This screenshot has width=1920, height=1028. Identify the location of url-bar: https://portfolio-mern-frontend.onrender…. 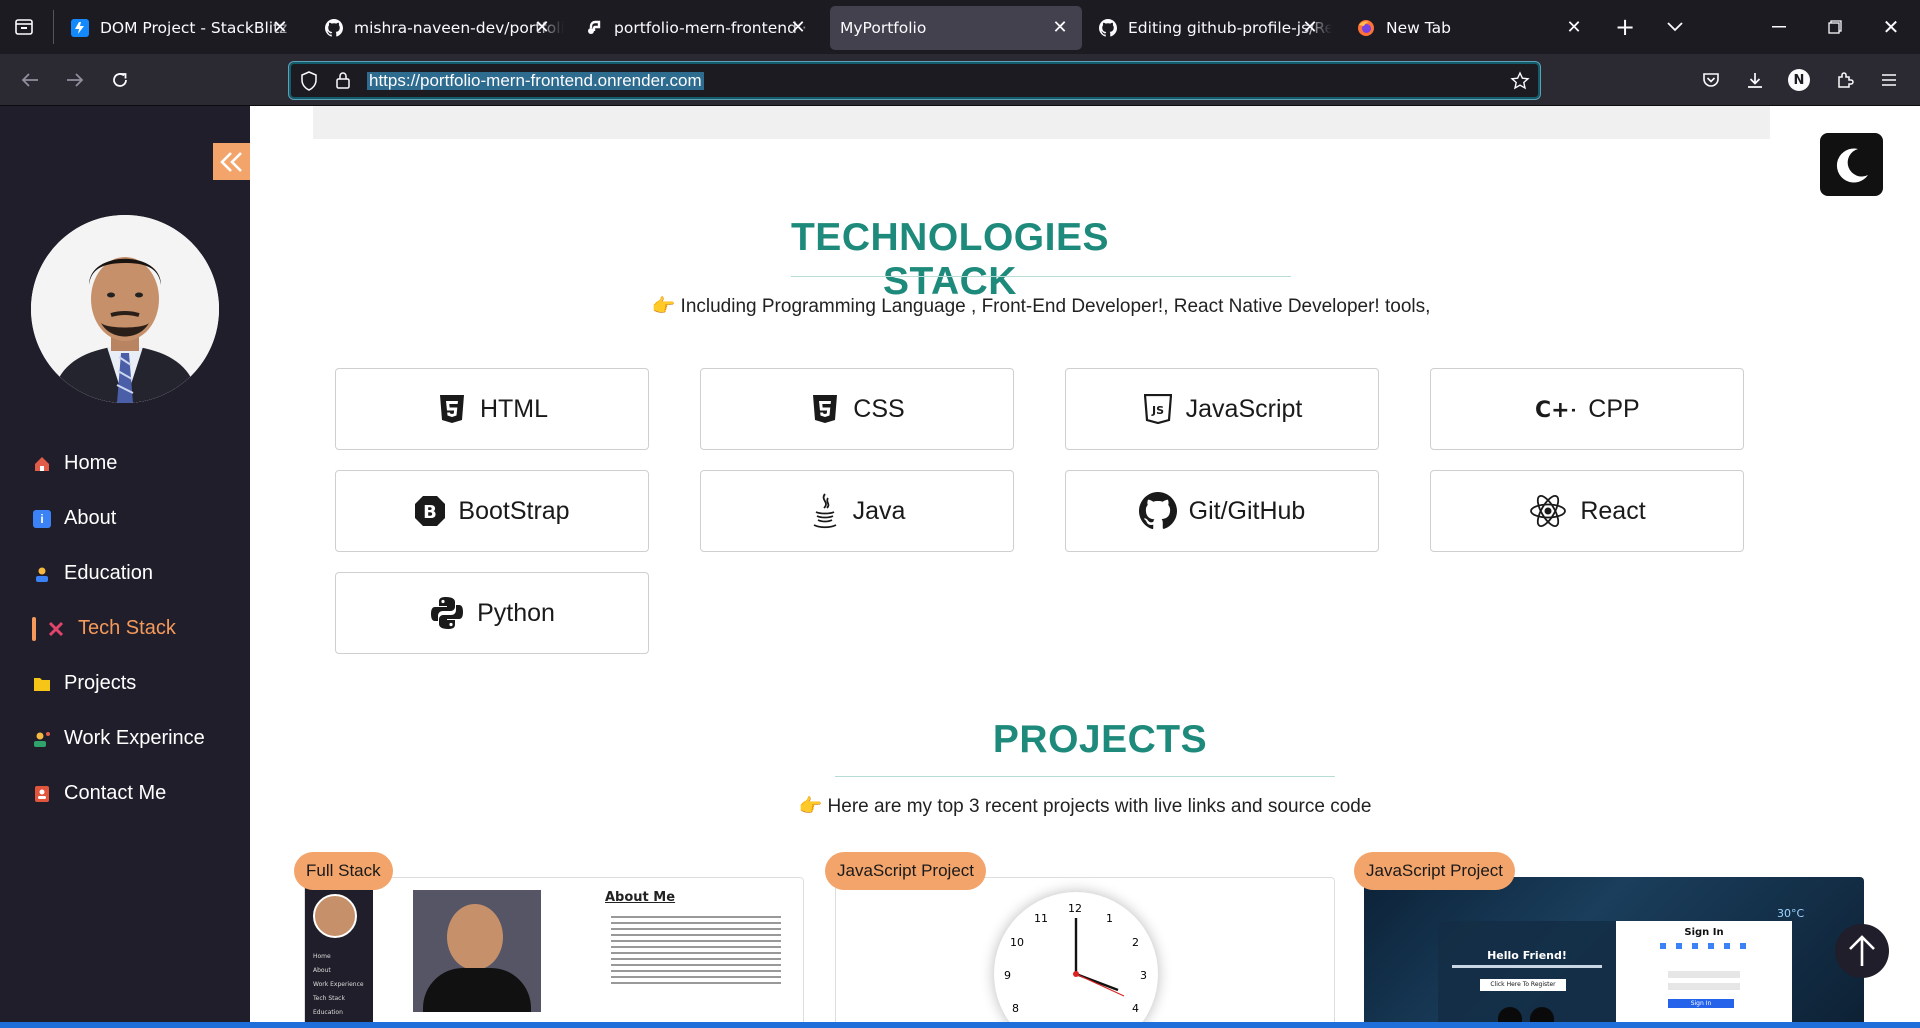
(914, 80).